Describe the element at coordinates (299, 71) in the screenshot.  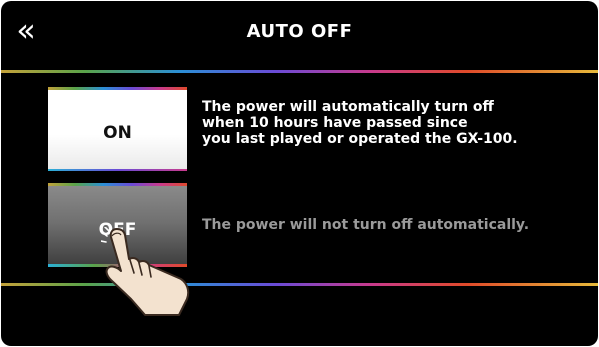
I see `header-divider` at that location.